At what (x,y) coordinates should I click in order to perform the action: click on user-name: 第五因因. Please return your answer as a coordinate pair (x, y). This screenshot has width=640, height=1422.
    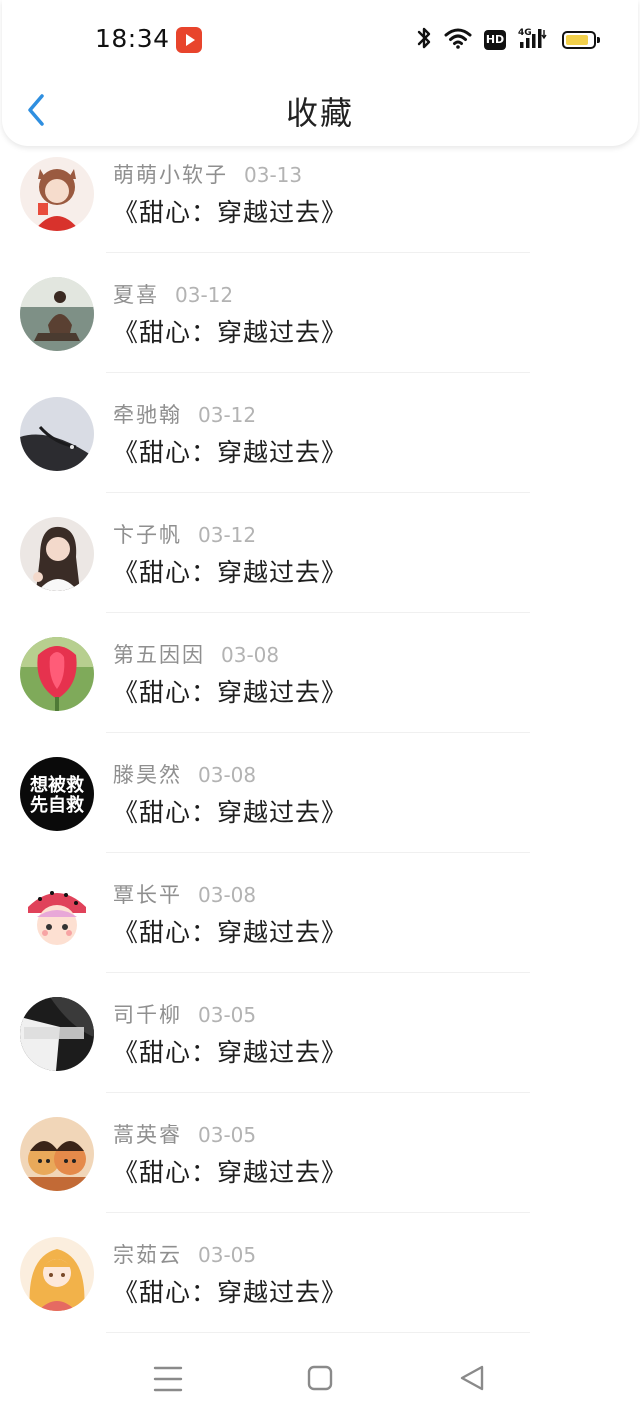
    Looking at the image, I should click on (159, 655).